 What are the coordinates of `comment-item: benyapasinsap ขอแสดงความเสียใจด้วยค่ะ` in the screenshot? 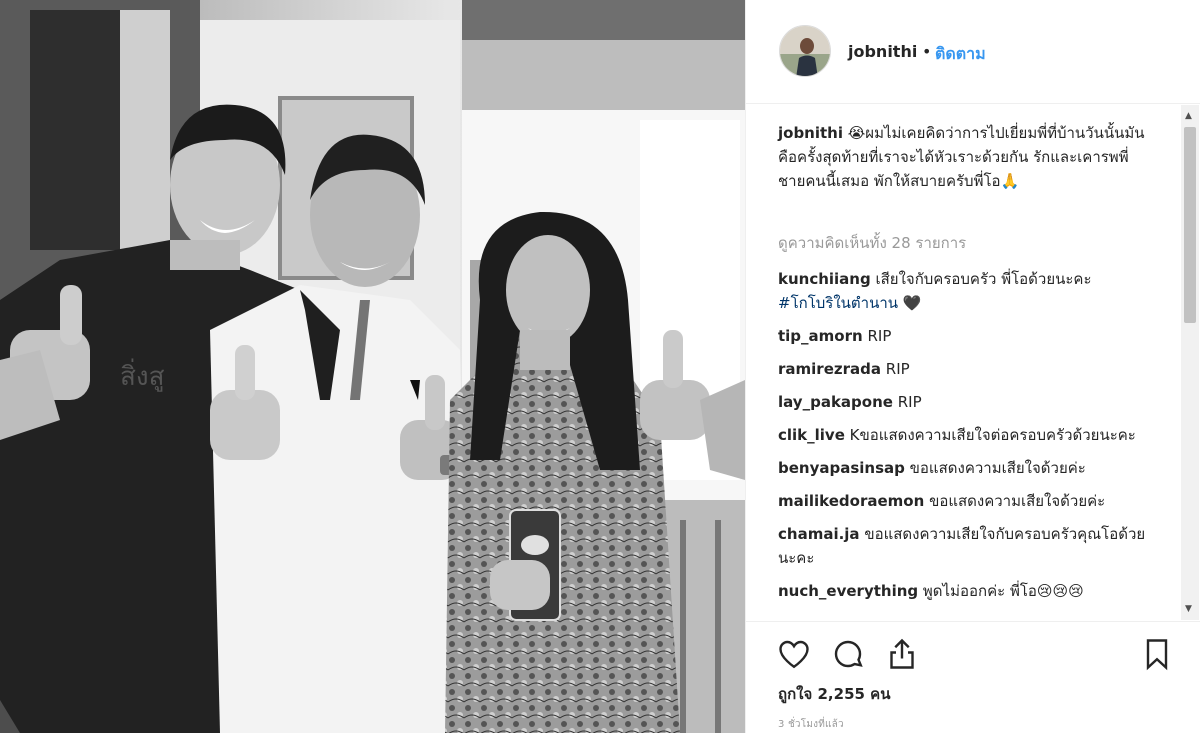 It's located at (965, 468).